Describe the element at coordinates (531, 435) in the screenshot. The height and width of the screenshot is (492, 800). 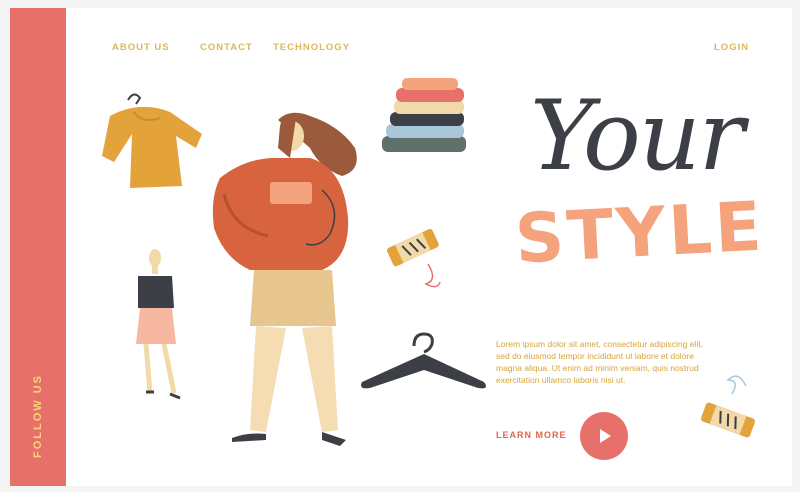
I see `learn-more-link: LEARN MORE` at that location.